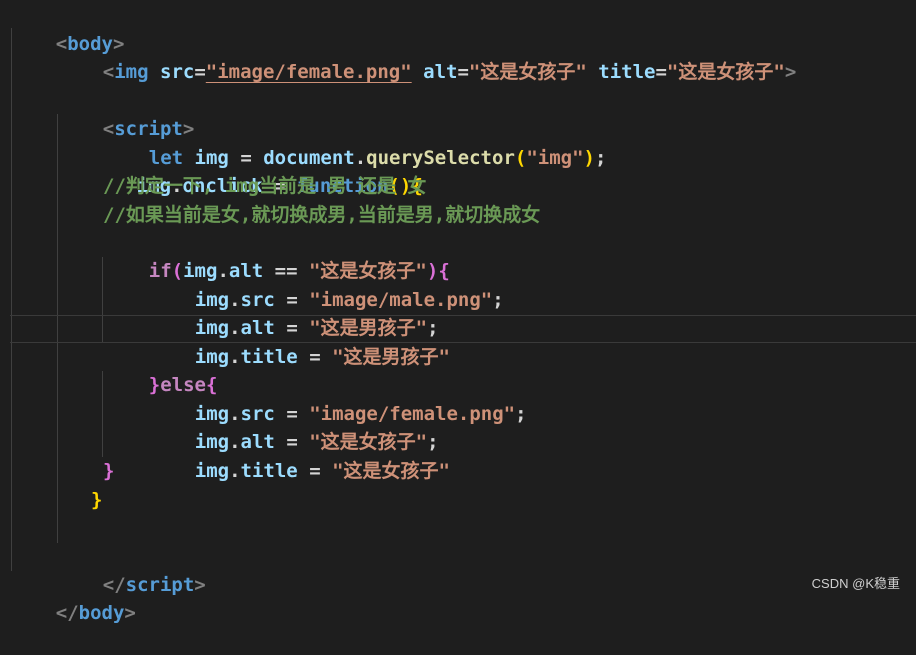 The width and height of the screenshot is (916, 655). I want to click on src-link: "image/female.png", so click(309, 72).